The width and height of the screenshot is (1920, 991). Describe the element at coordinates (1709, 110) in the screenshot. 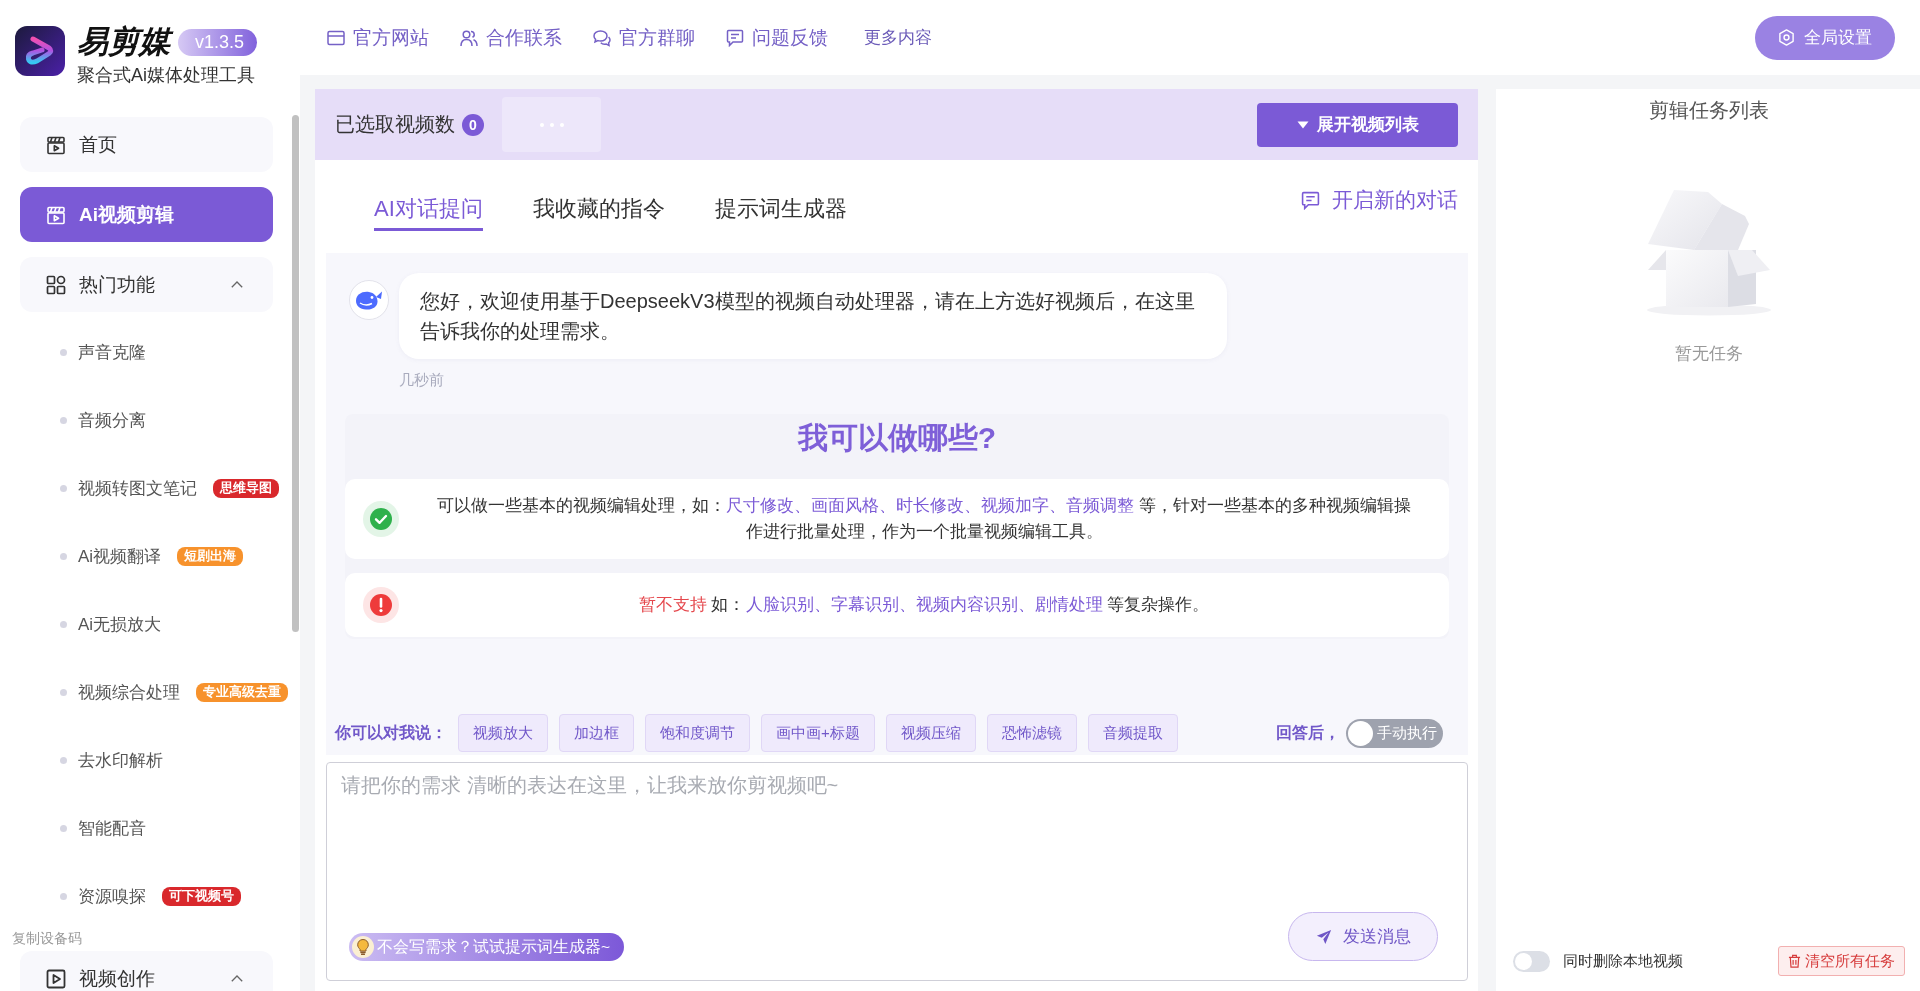

I see `task-list-title: 剪辑任务列表` at that location.